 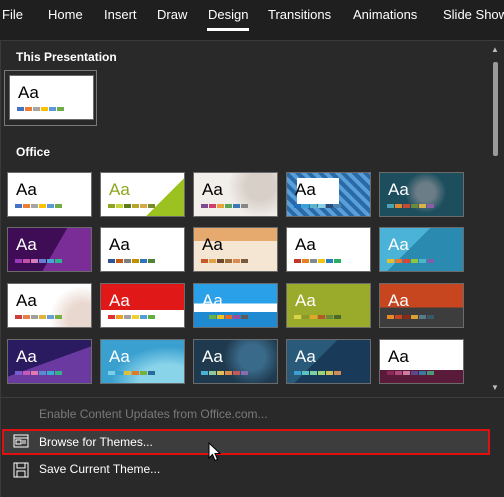 What do you see at coordinates (49, 249) in the screenshot?
I see `theme-dividend: Aa` at bounding box center [49, 249].